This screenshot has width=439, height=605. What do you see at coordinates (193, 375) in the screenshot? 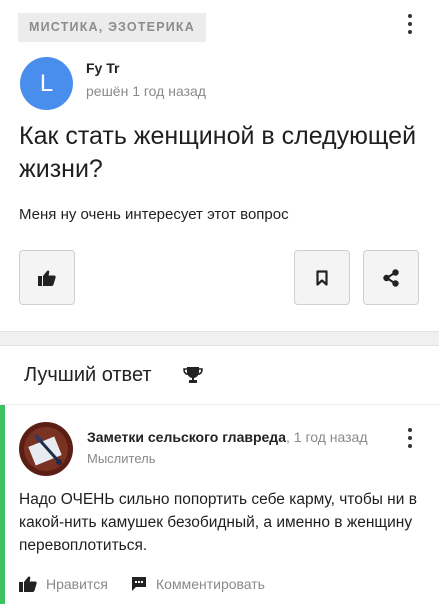
I see `trophy-icon` at bounding box center [193, 375].